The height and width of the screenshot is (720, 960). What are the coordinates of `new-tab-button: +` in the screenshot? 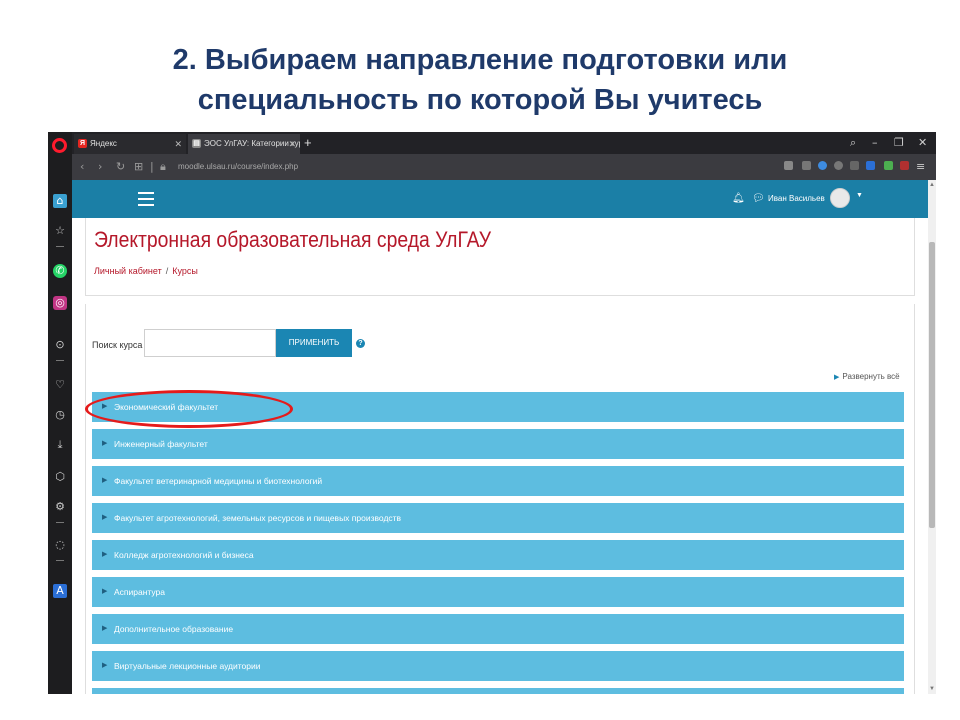 It's located at (308, 143).